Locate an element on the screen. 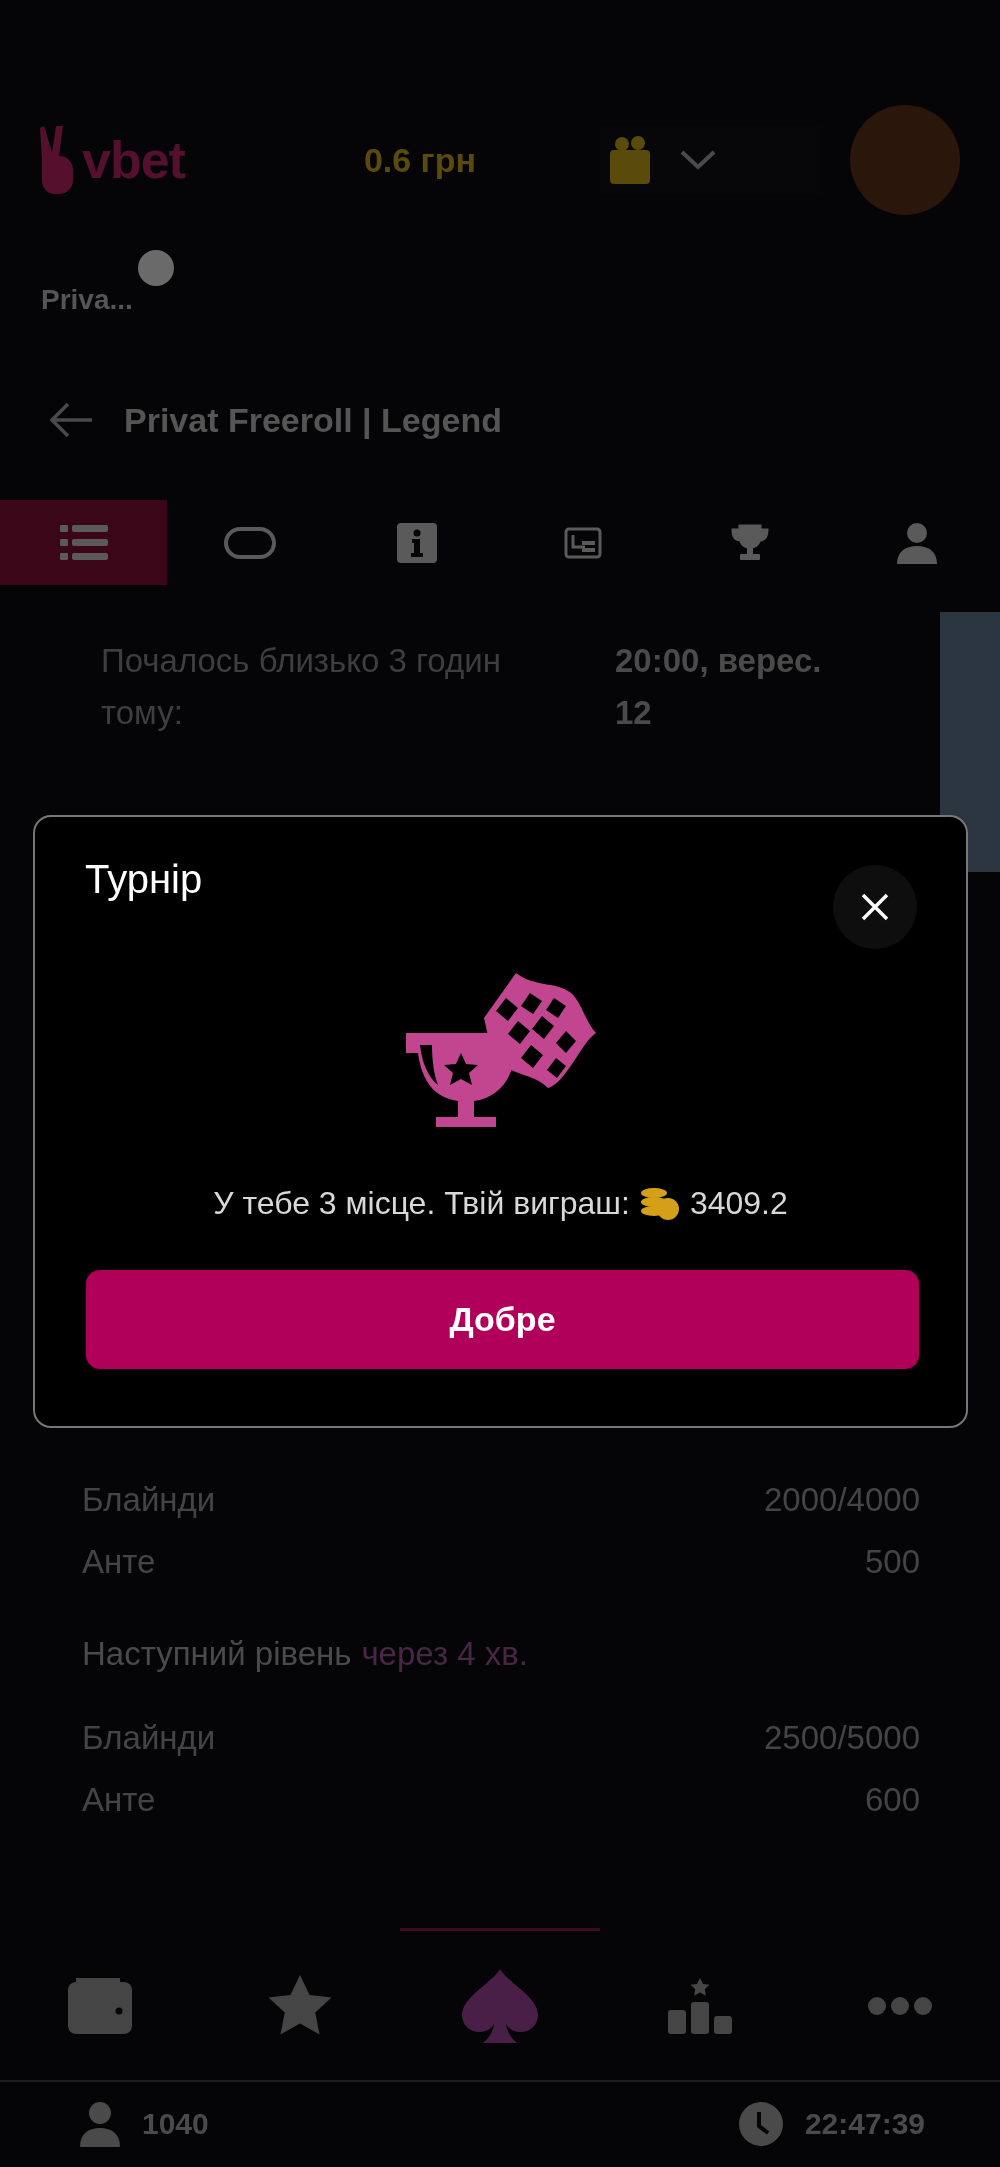 The width and height of the screenshot is (1000, 2167). list-icon is located at coordinates (83, 542).